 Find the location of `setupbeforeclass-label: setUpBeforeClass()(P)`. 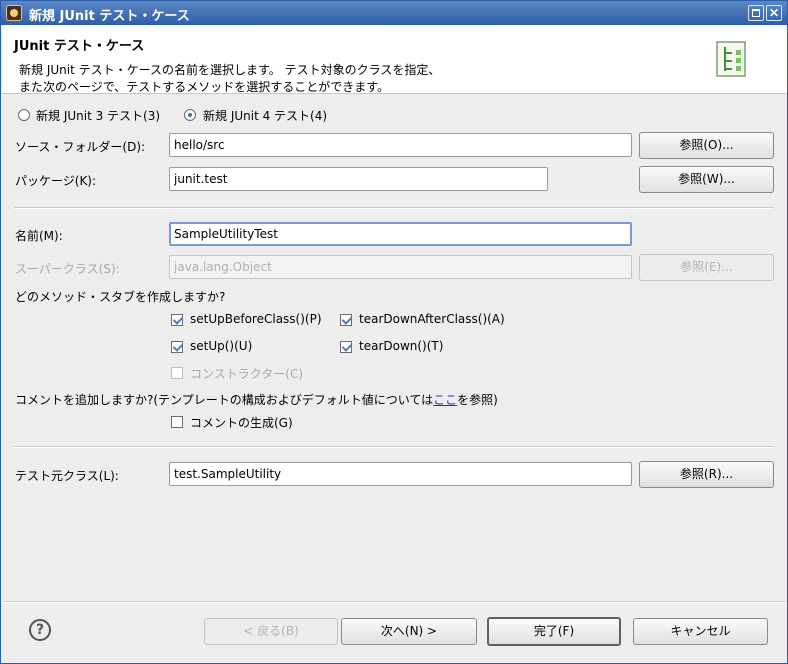

setupbeforeclass-label: setUpBeforeClass()(P) is located at coordinates (256, 319).